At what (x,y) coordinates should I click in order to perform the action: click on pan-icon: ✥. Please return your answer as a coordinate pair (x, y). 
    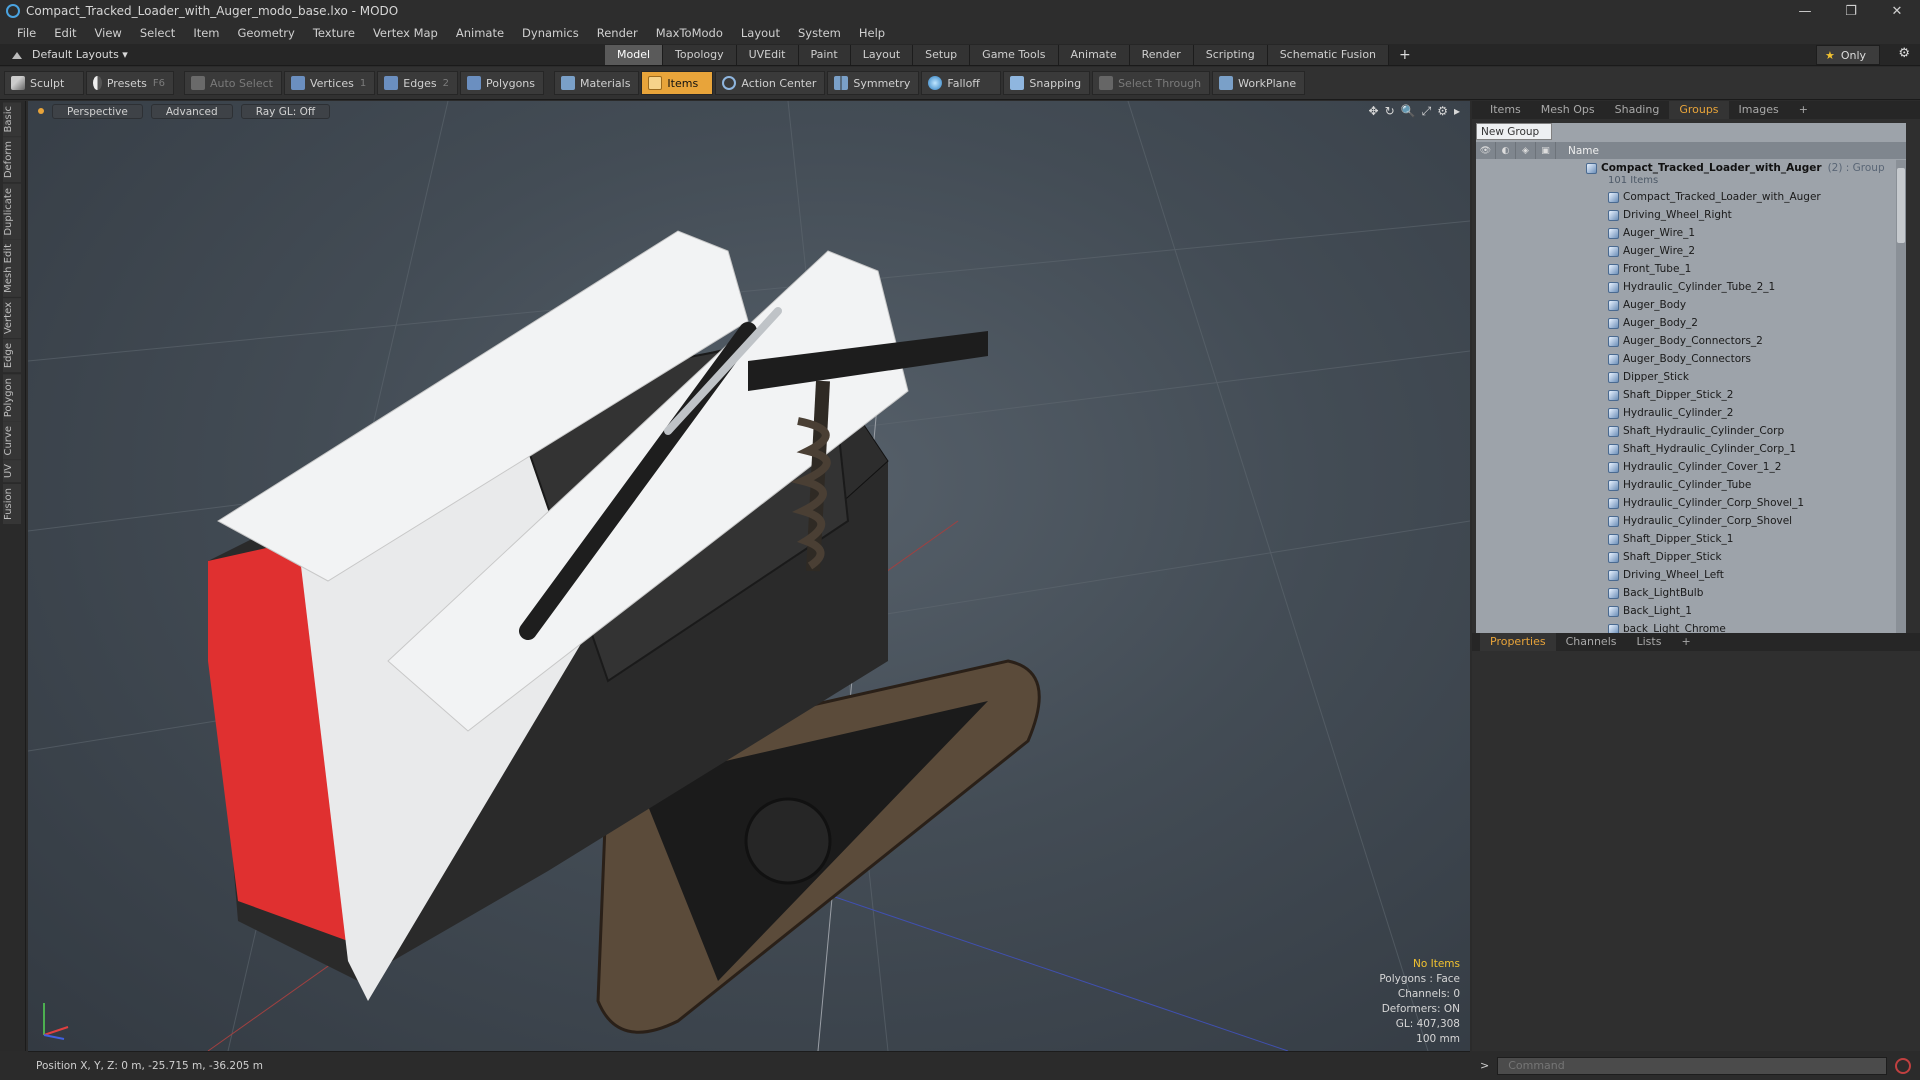
    Looking at the image, I should click on (1374, 111).